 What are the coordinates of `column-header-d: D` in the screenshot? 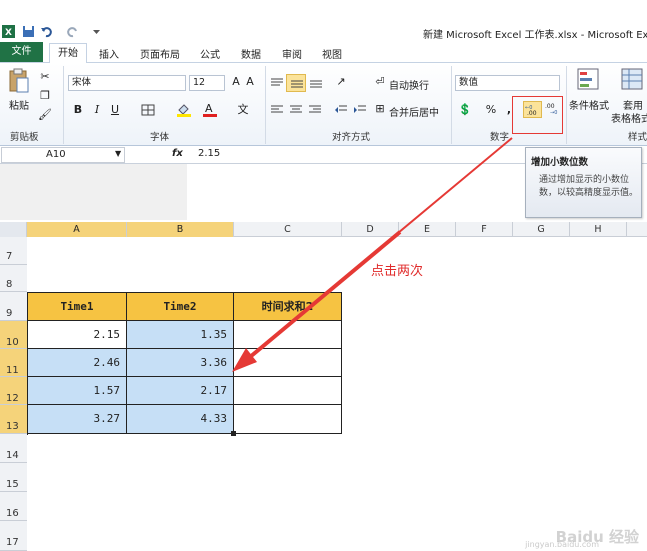 It's located at (370, 229).